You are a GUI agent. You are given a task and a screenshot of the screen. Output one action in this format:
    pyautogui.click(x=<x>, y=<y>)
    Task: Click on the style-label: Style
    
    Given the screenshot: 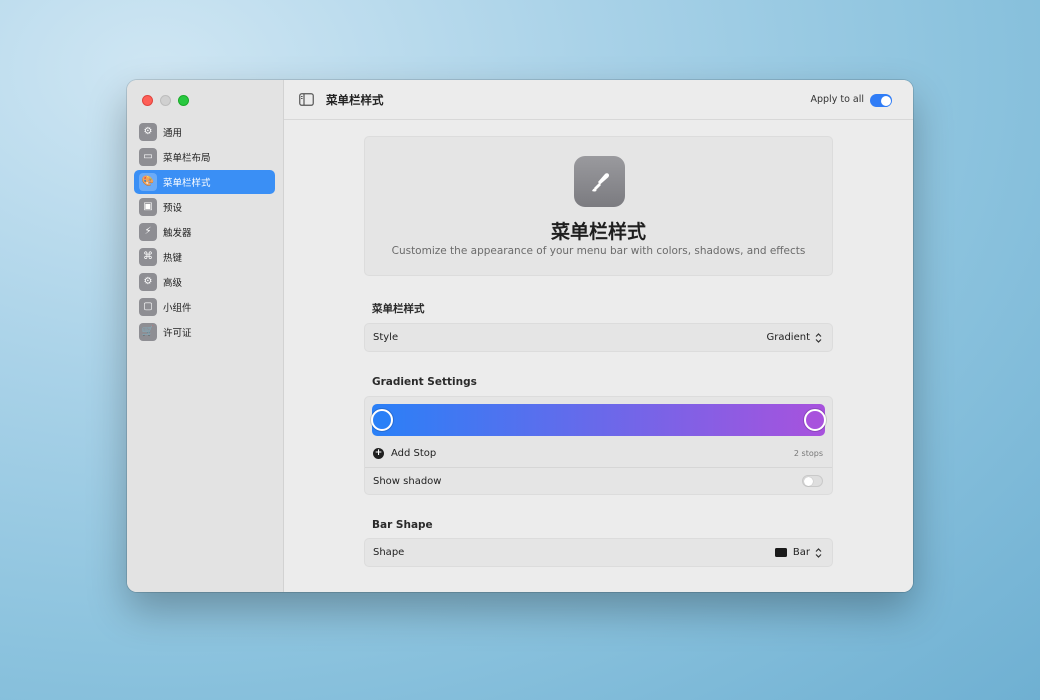 What is the action you would take?
    pyautogui.click(x=386, y=337)
    